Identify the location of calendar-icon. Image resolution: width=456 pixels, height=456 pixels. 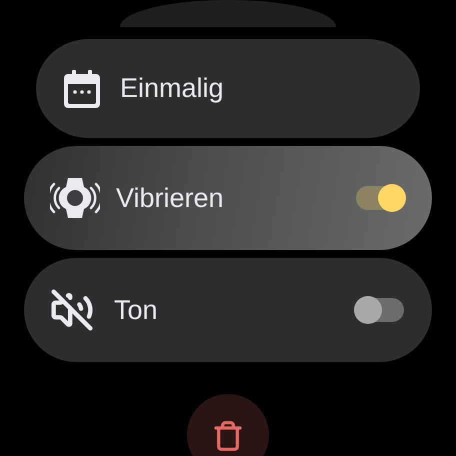
(82, 89).